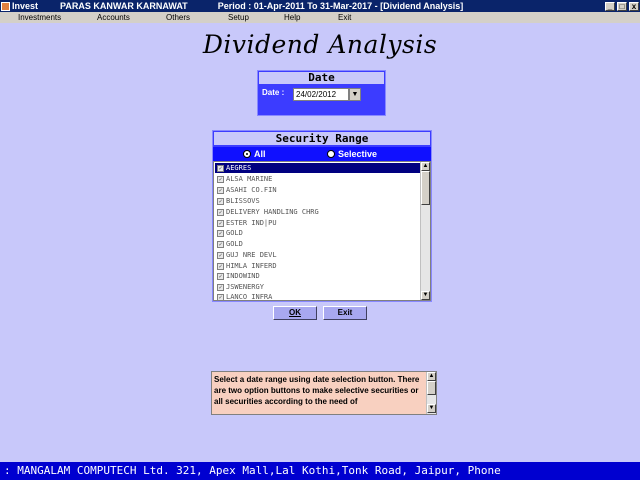 This screenshot has height=480, width=640. What do you see at coordinates (317, 287) in the screenshot?
I see `list-item: ✓ JSWENERGY` at bounding box center [317, 287].